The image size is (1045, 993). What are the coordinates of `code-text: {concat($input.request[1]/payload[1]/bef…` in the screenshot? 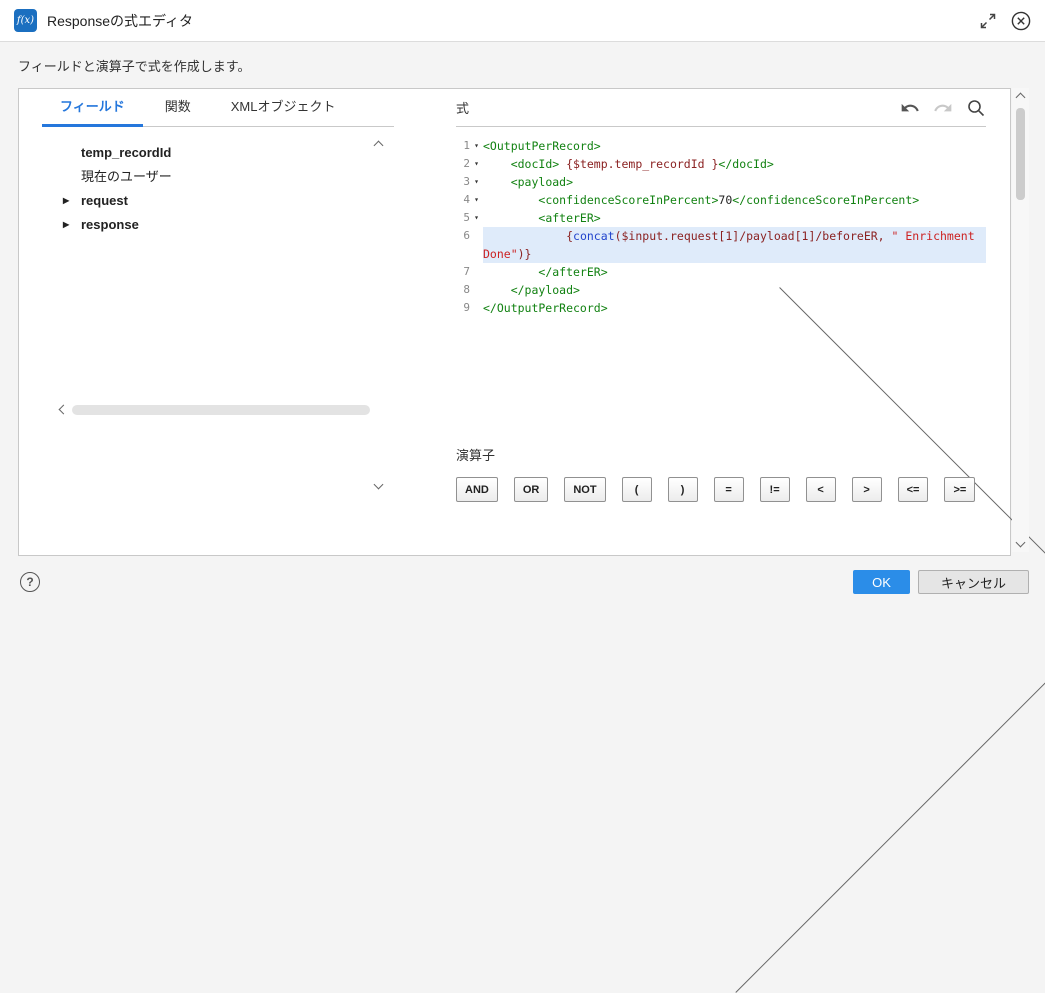 It's located at (734, 245).